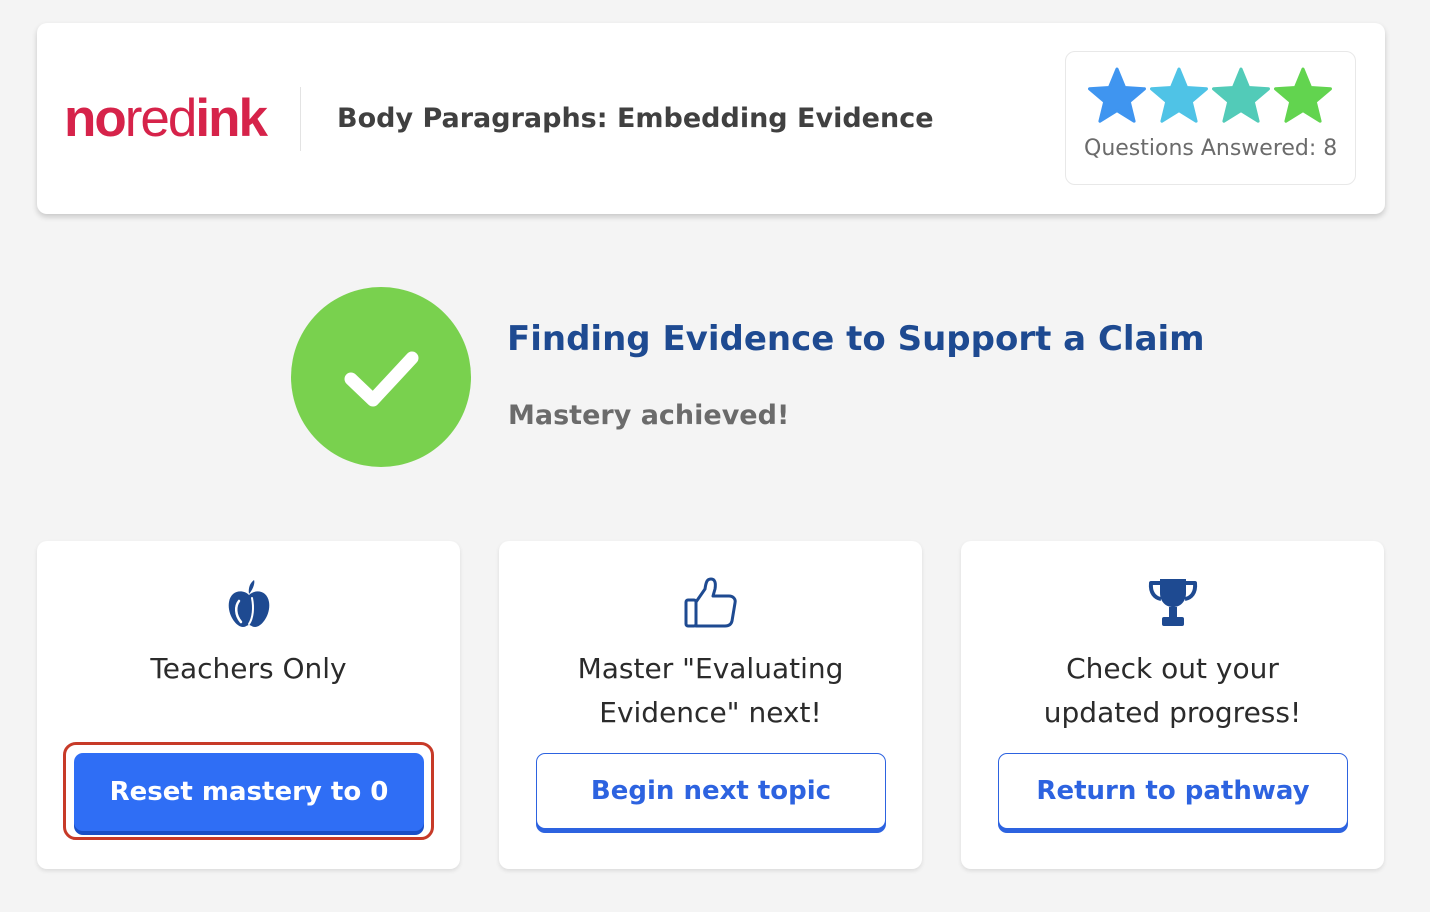  Describe the element at coordinates (248, 705) in the screenshot. I see `teachers-only-card: Teachers Only Reset mastery to 0` at that location.